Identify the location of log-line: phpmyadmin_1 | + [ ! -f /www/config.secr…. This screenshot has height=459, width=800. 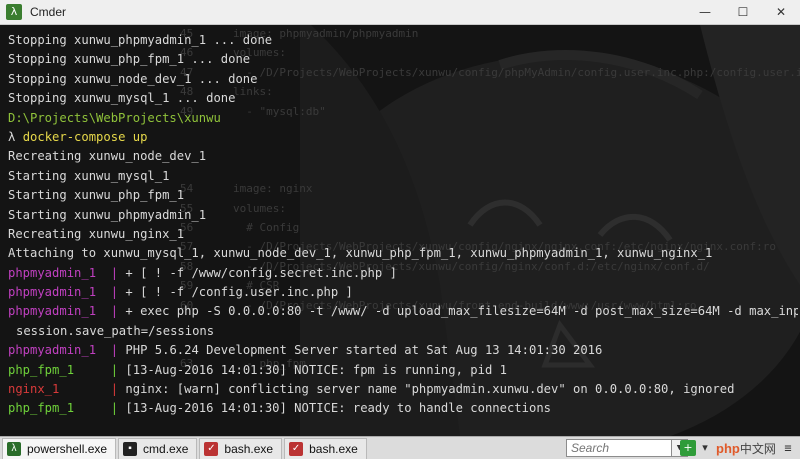
(403, 273).